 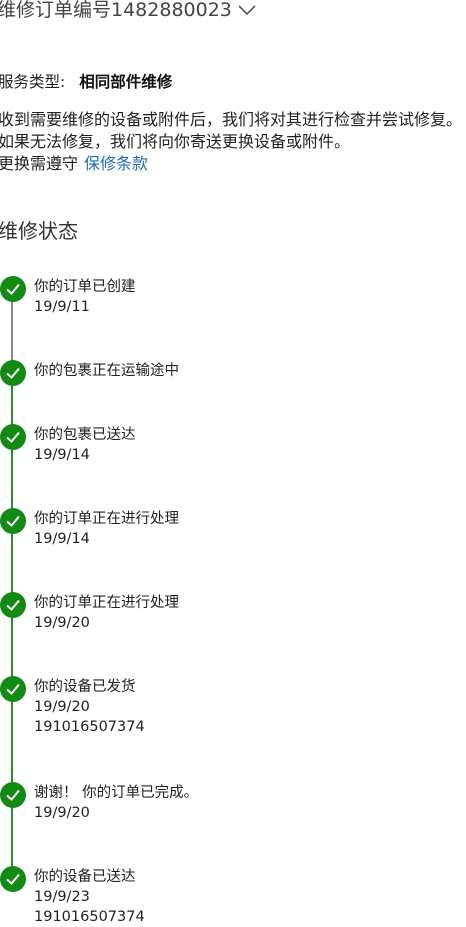 What do you see at coordinates (85, 435) in the screenshot?
I see `step-title: 你的包裹已送达` at bounding box center [85, 435].